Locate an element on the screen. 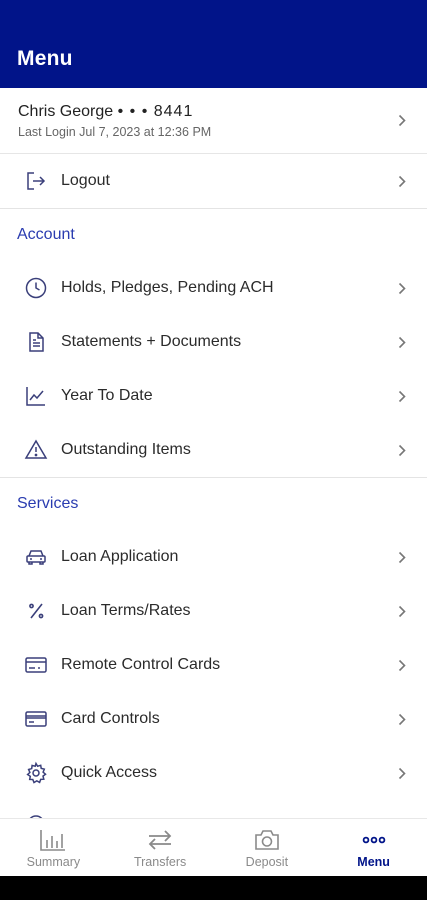 Image resolution: width=427 pixels, height=900 pixels. nav-label: Menu is located at coordinates (373, 861).